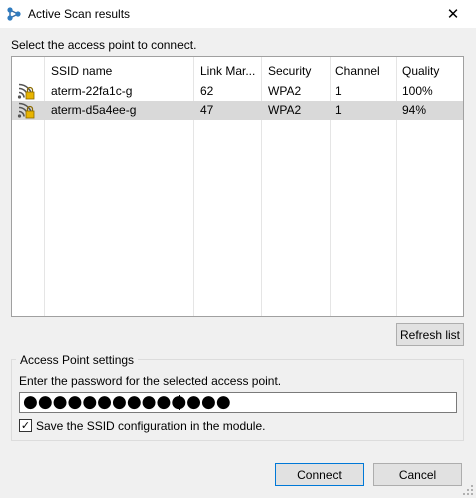  What do you see at coordinates (414, 110) in the screenshot?
I see `quality-cell: 94%` at bounding box center [414, 110].